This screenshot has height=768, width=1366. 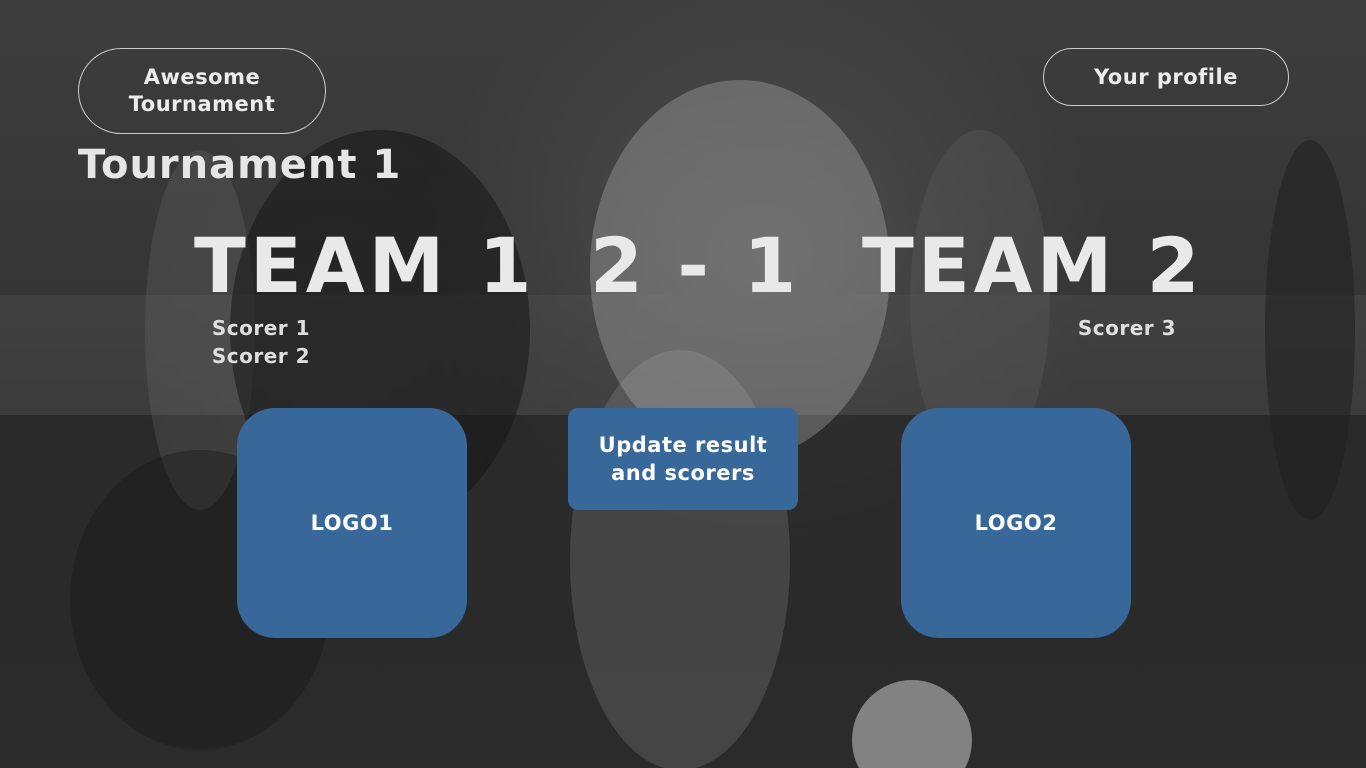 I want to click on away-scorers-list: Scorer 3, so click(x=1088, y=328).